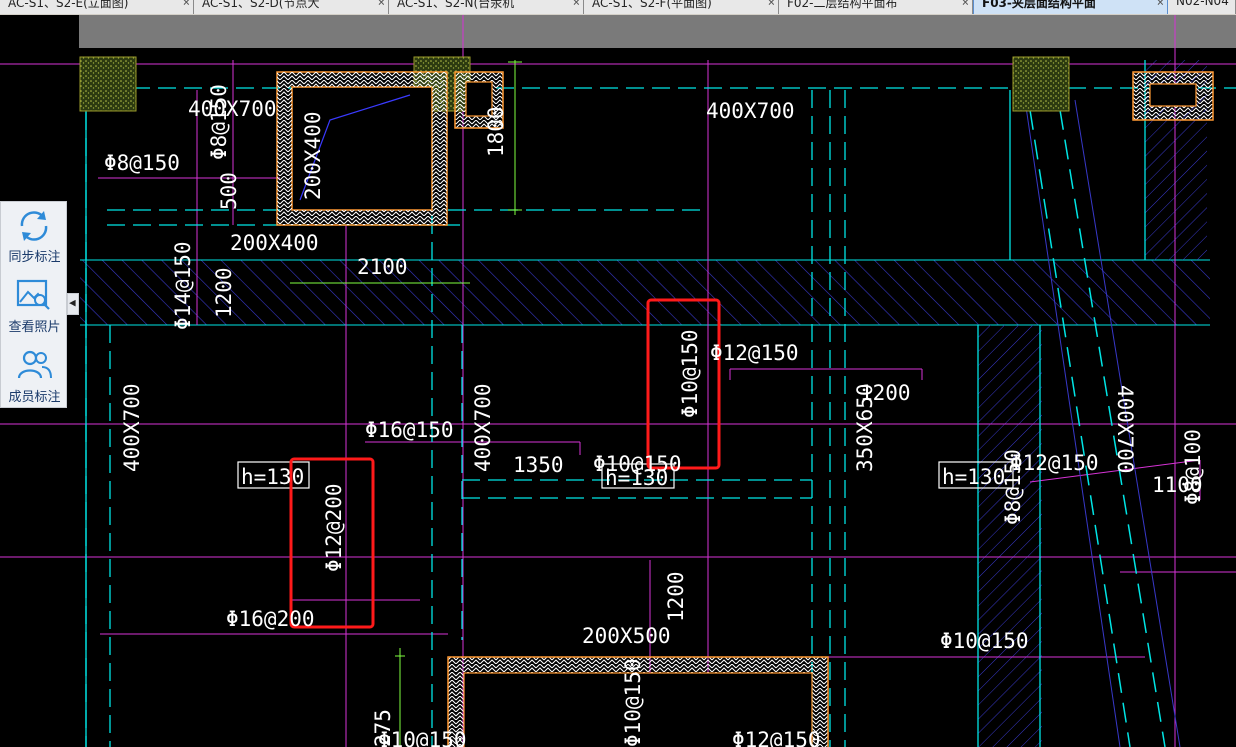  What do you see at coordinates (229, 191) in the screenshot?
I see `dimension-label: 500` at bounding box center [229, 191].